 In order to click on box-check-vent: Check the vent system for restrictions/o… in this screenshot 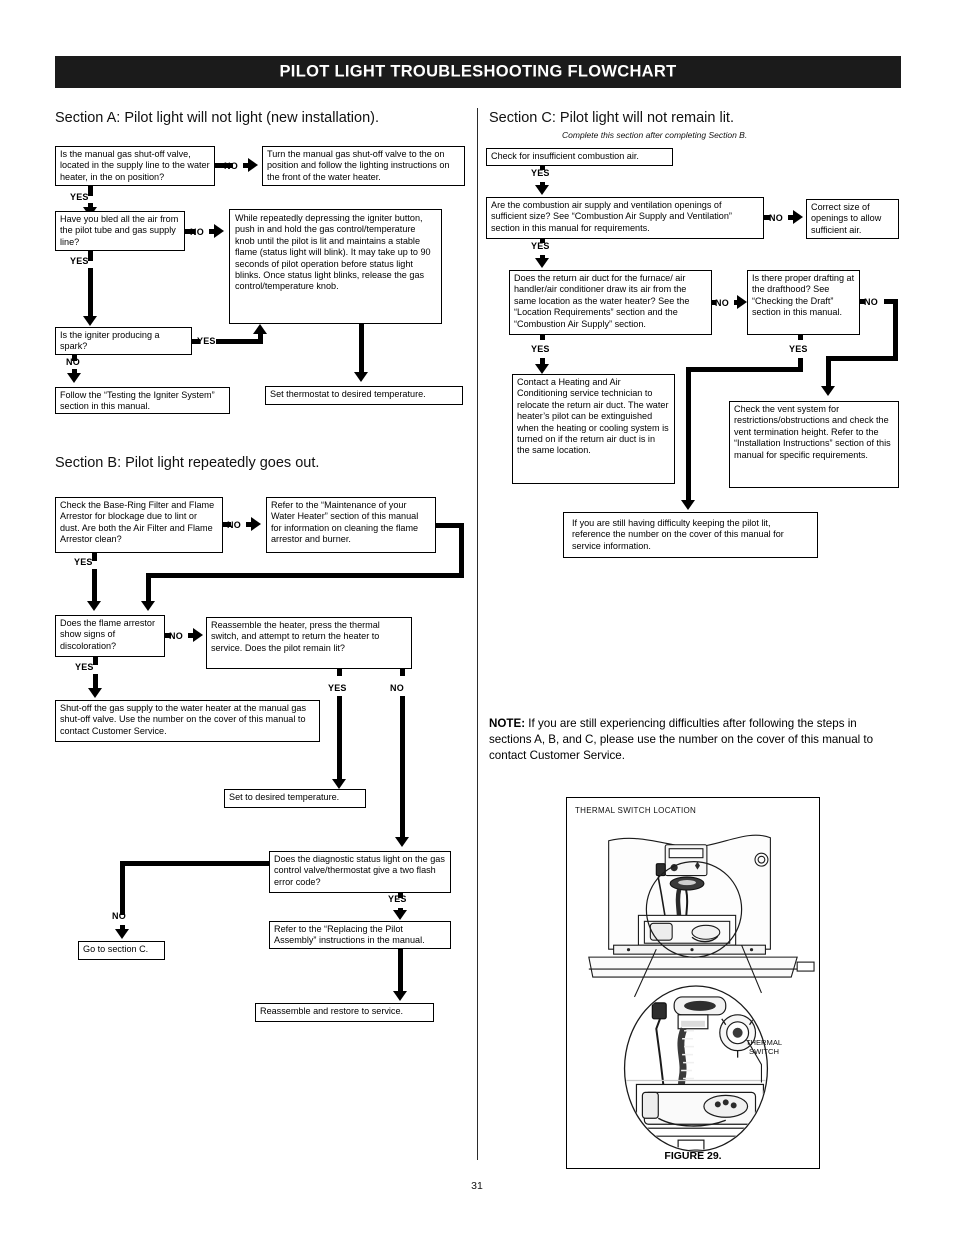, I will do `click(814, 444)`.